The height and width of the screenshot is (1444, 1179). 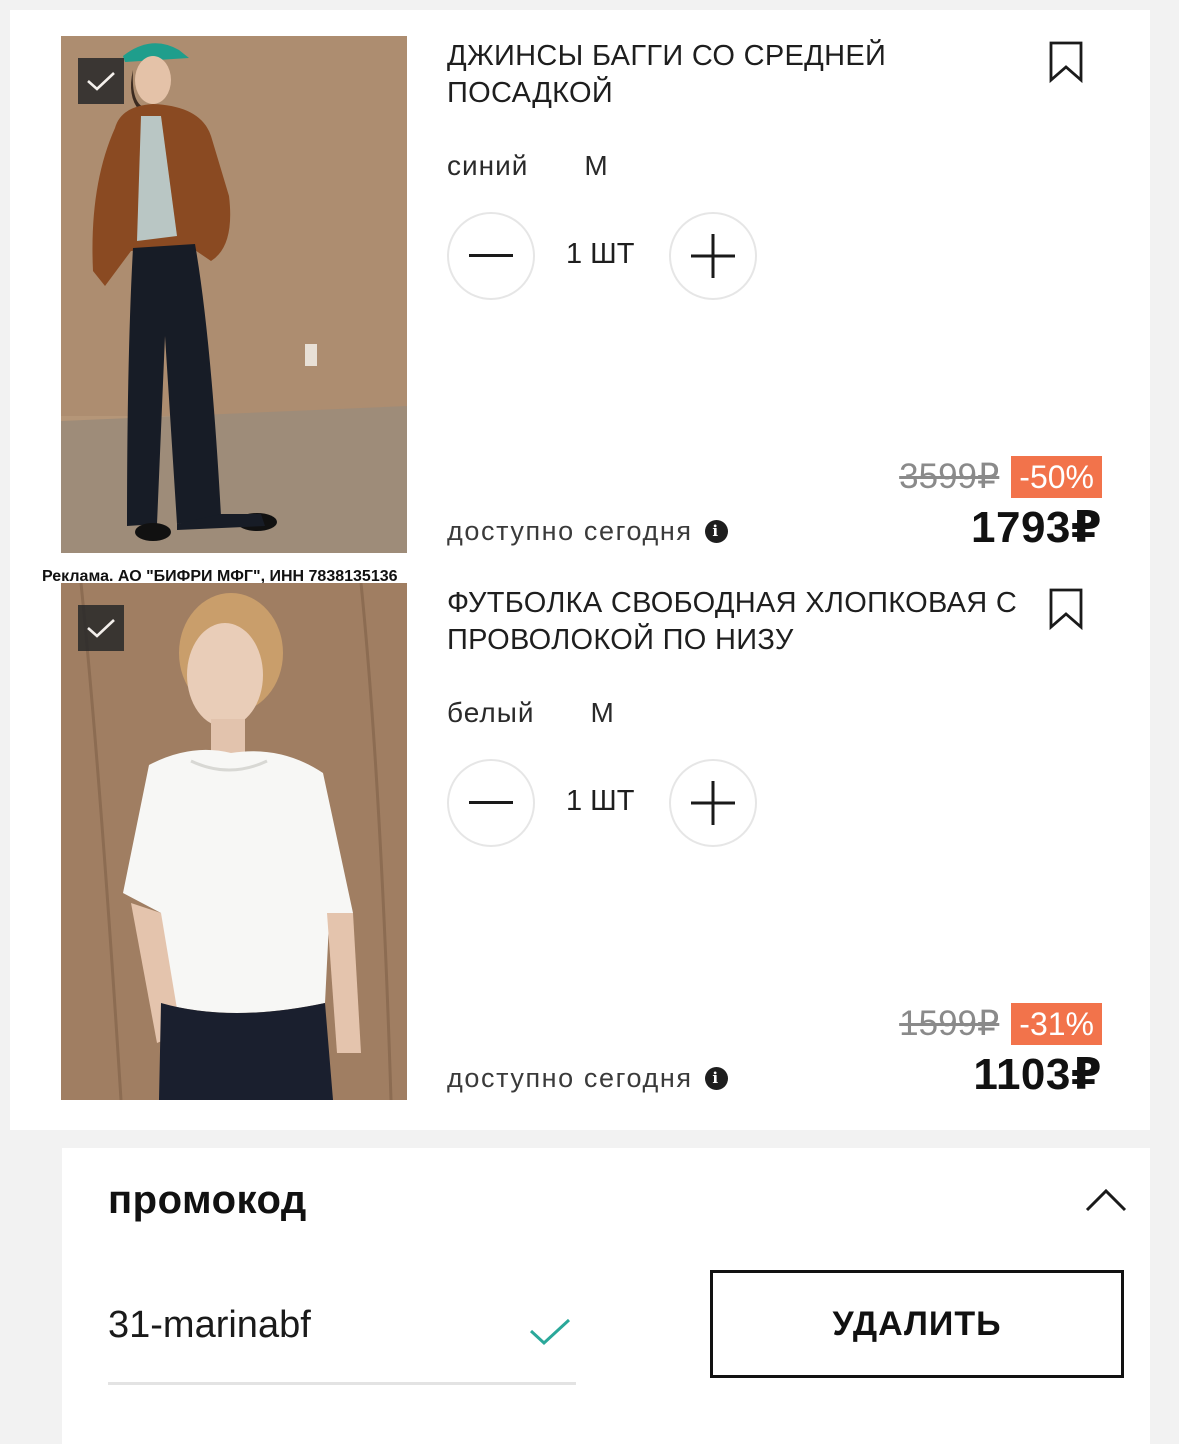 I want to click on model-wearing-baggy-jeans-photo, so click(x=234, y=294).